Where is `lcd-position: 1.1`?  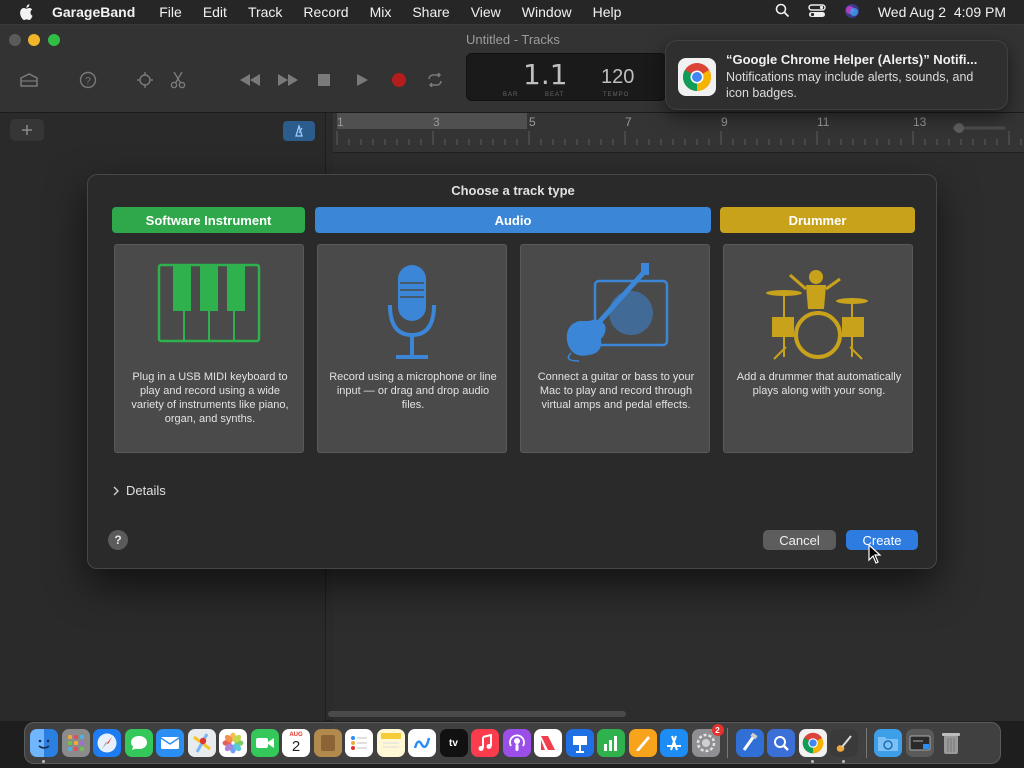
lcd-position: 1.1 is located at coordinates (545, 74).